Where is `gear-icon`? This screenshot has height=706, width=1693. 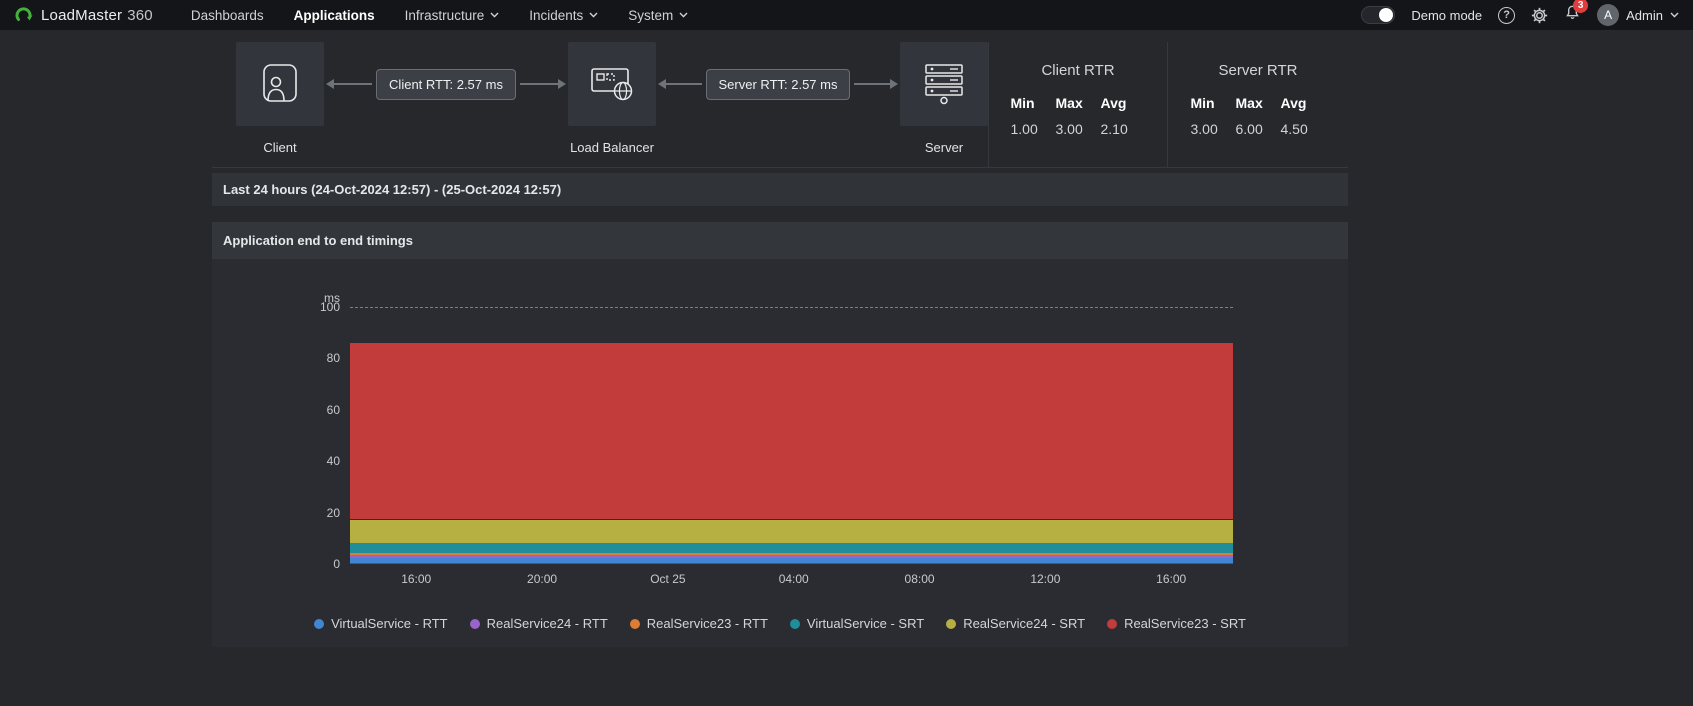
gear-icon is located at coordinates (1539, 15).